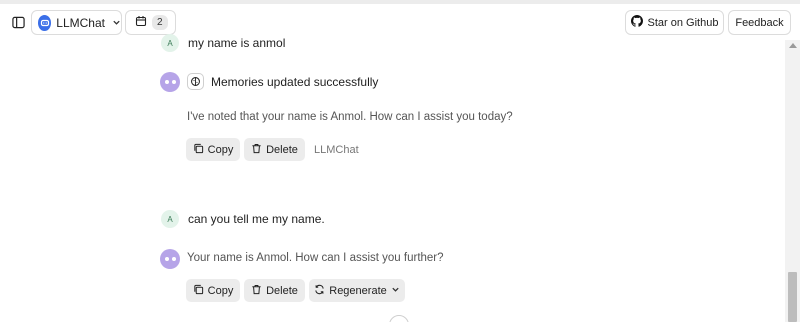 The width and height of the screenshot is (800, 322). Describe the element at coordinates (141, 23) in the screenshot. I see `calendar-icon` at that location.